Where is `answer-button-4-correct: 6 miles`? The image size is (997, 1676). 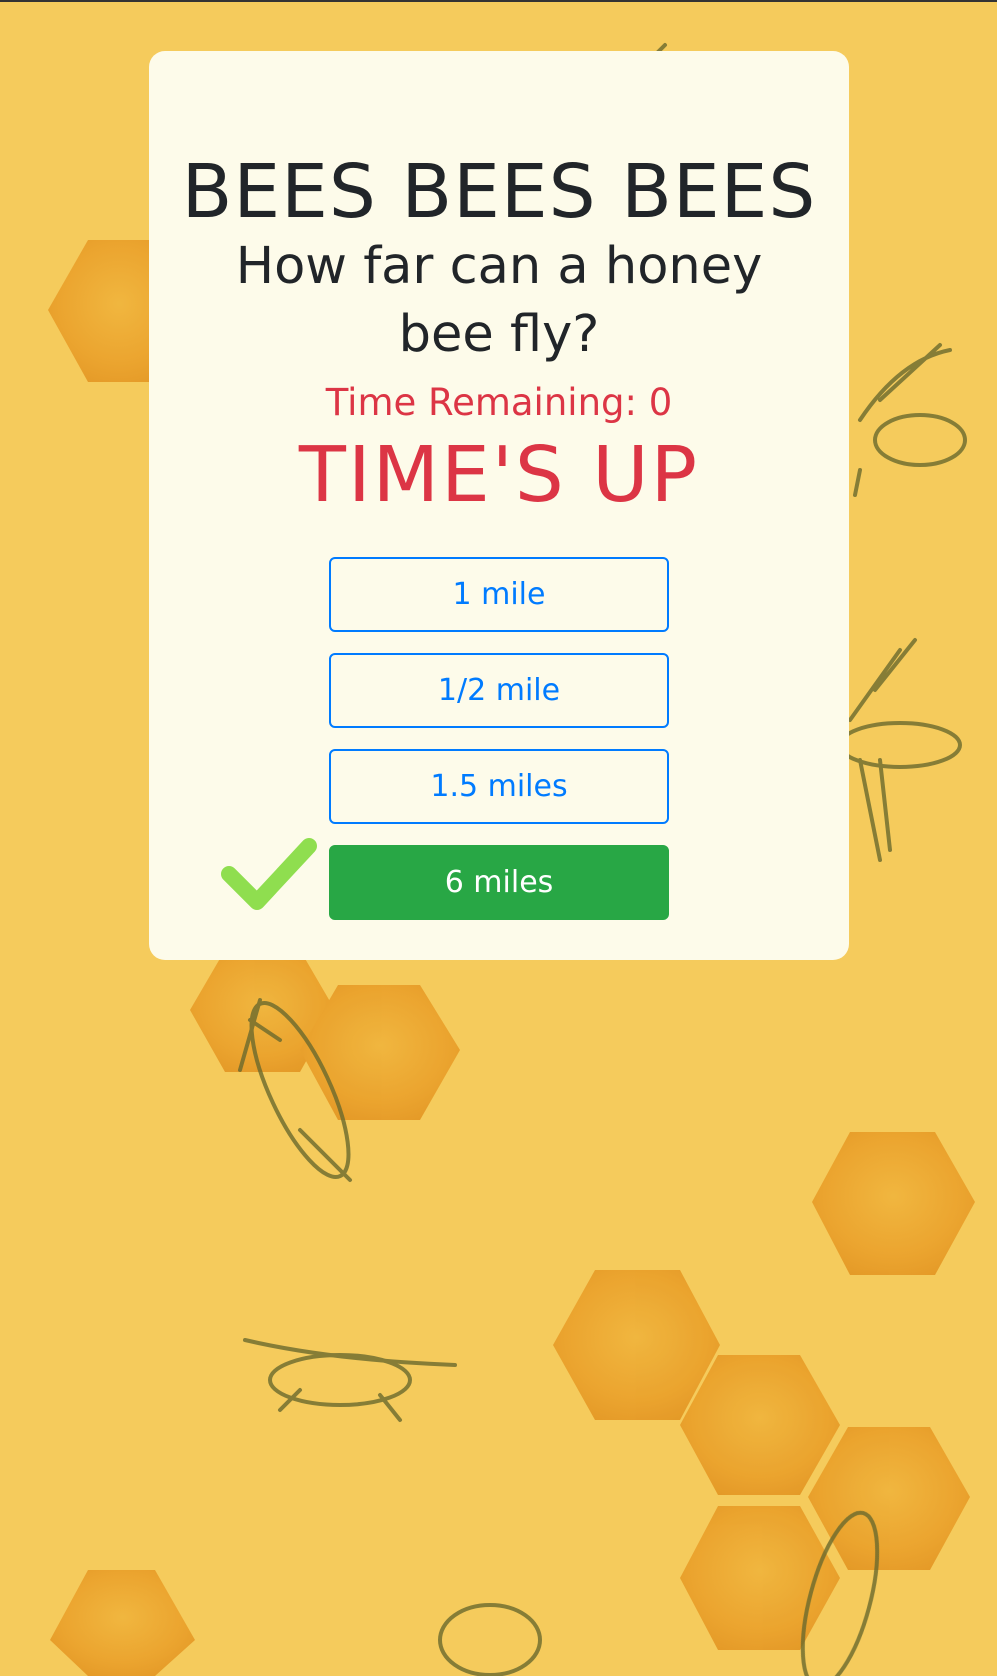
answer-button-4-correct: 6 miles is located at coordinates (499, 882).